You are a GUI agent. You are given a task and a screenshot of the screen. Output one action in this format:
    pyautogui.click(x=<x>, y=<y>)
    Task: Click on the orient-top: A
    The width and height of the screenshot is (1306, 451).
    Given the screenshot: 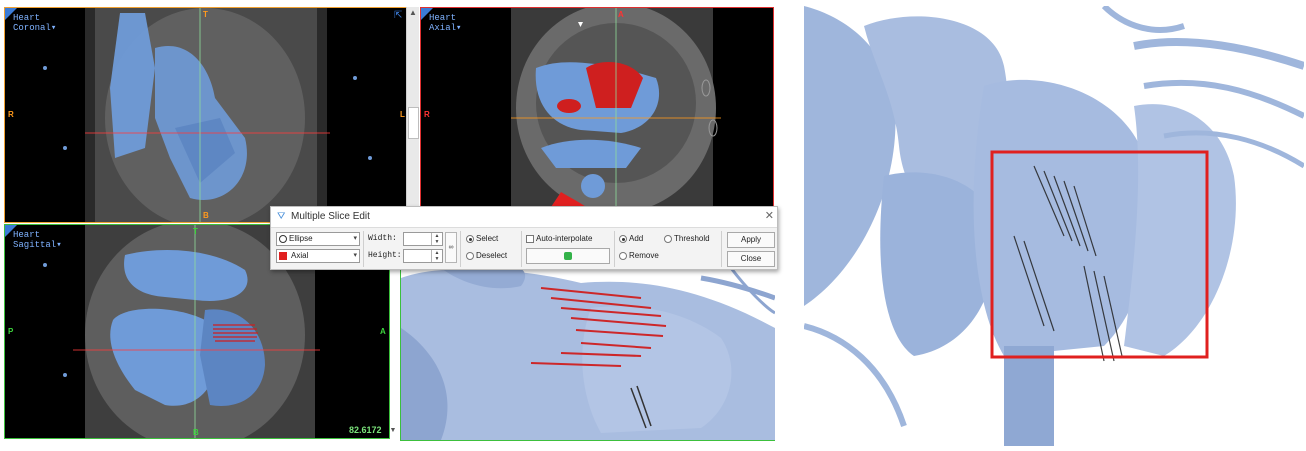 What is the action you would take?
    pyautogui.click(x=621, y=14)
    